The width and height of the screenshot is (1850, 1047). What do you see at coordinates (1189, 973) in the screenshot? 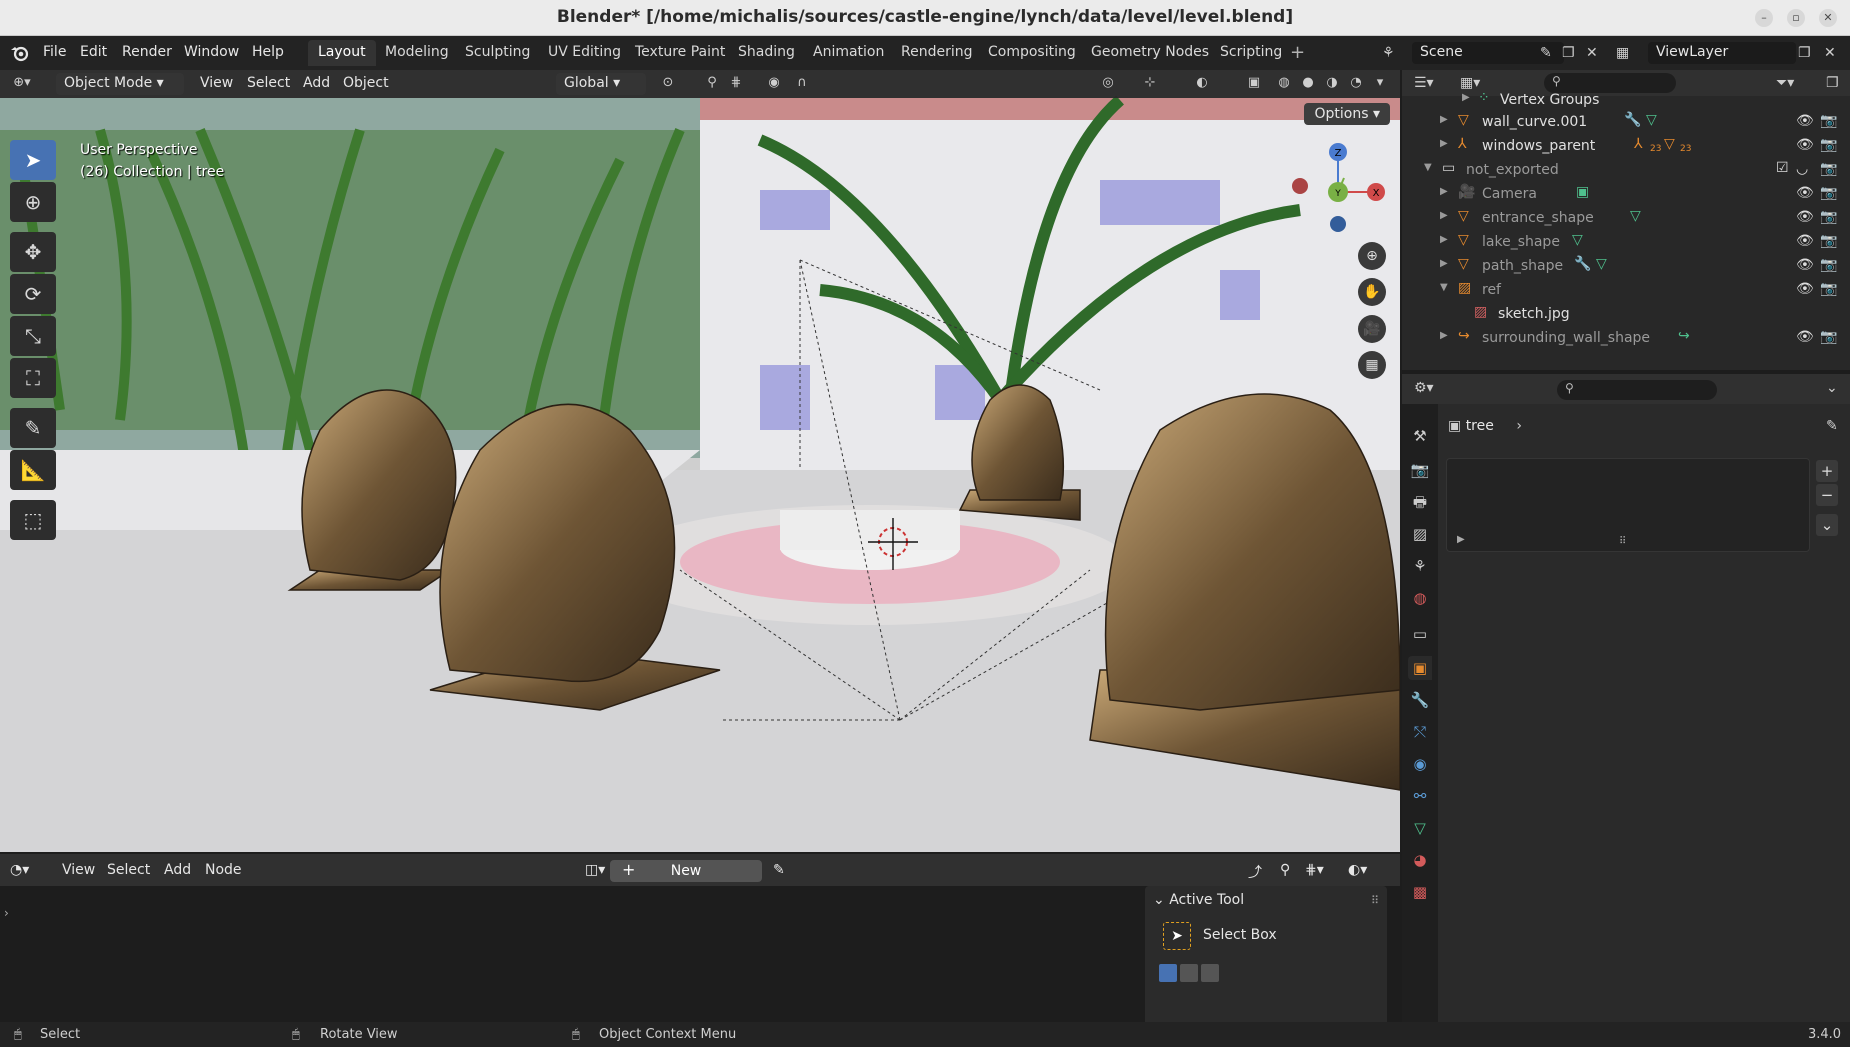
I see `select-mode-extend-button` at bounding box center [1189, 973].